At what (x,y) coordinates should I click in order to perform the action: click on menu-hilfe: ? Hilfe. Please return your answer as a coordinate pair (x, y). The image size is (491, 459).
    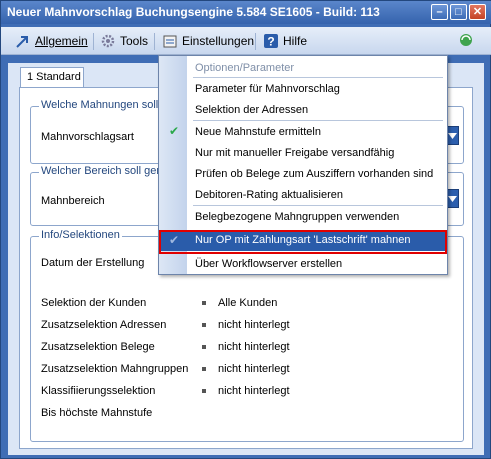
    Looking at the image, I should click on (285, 41).